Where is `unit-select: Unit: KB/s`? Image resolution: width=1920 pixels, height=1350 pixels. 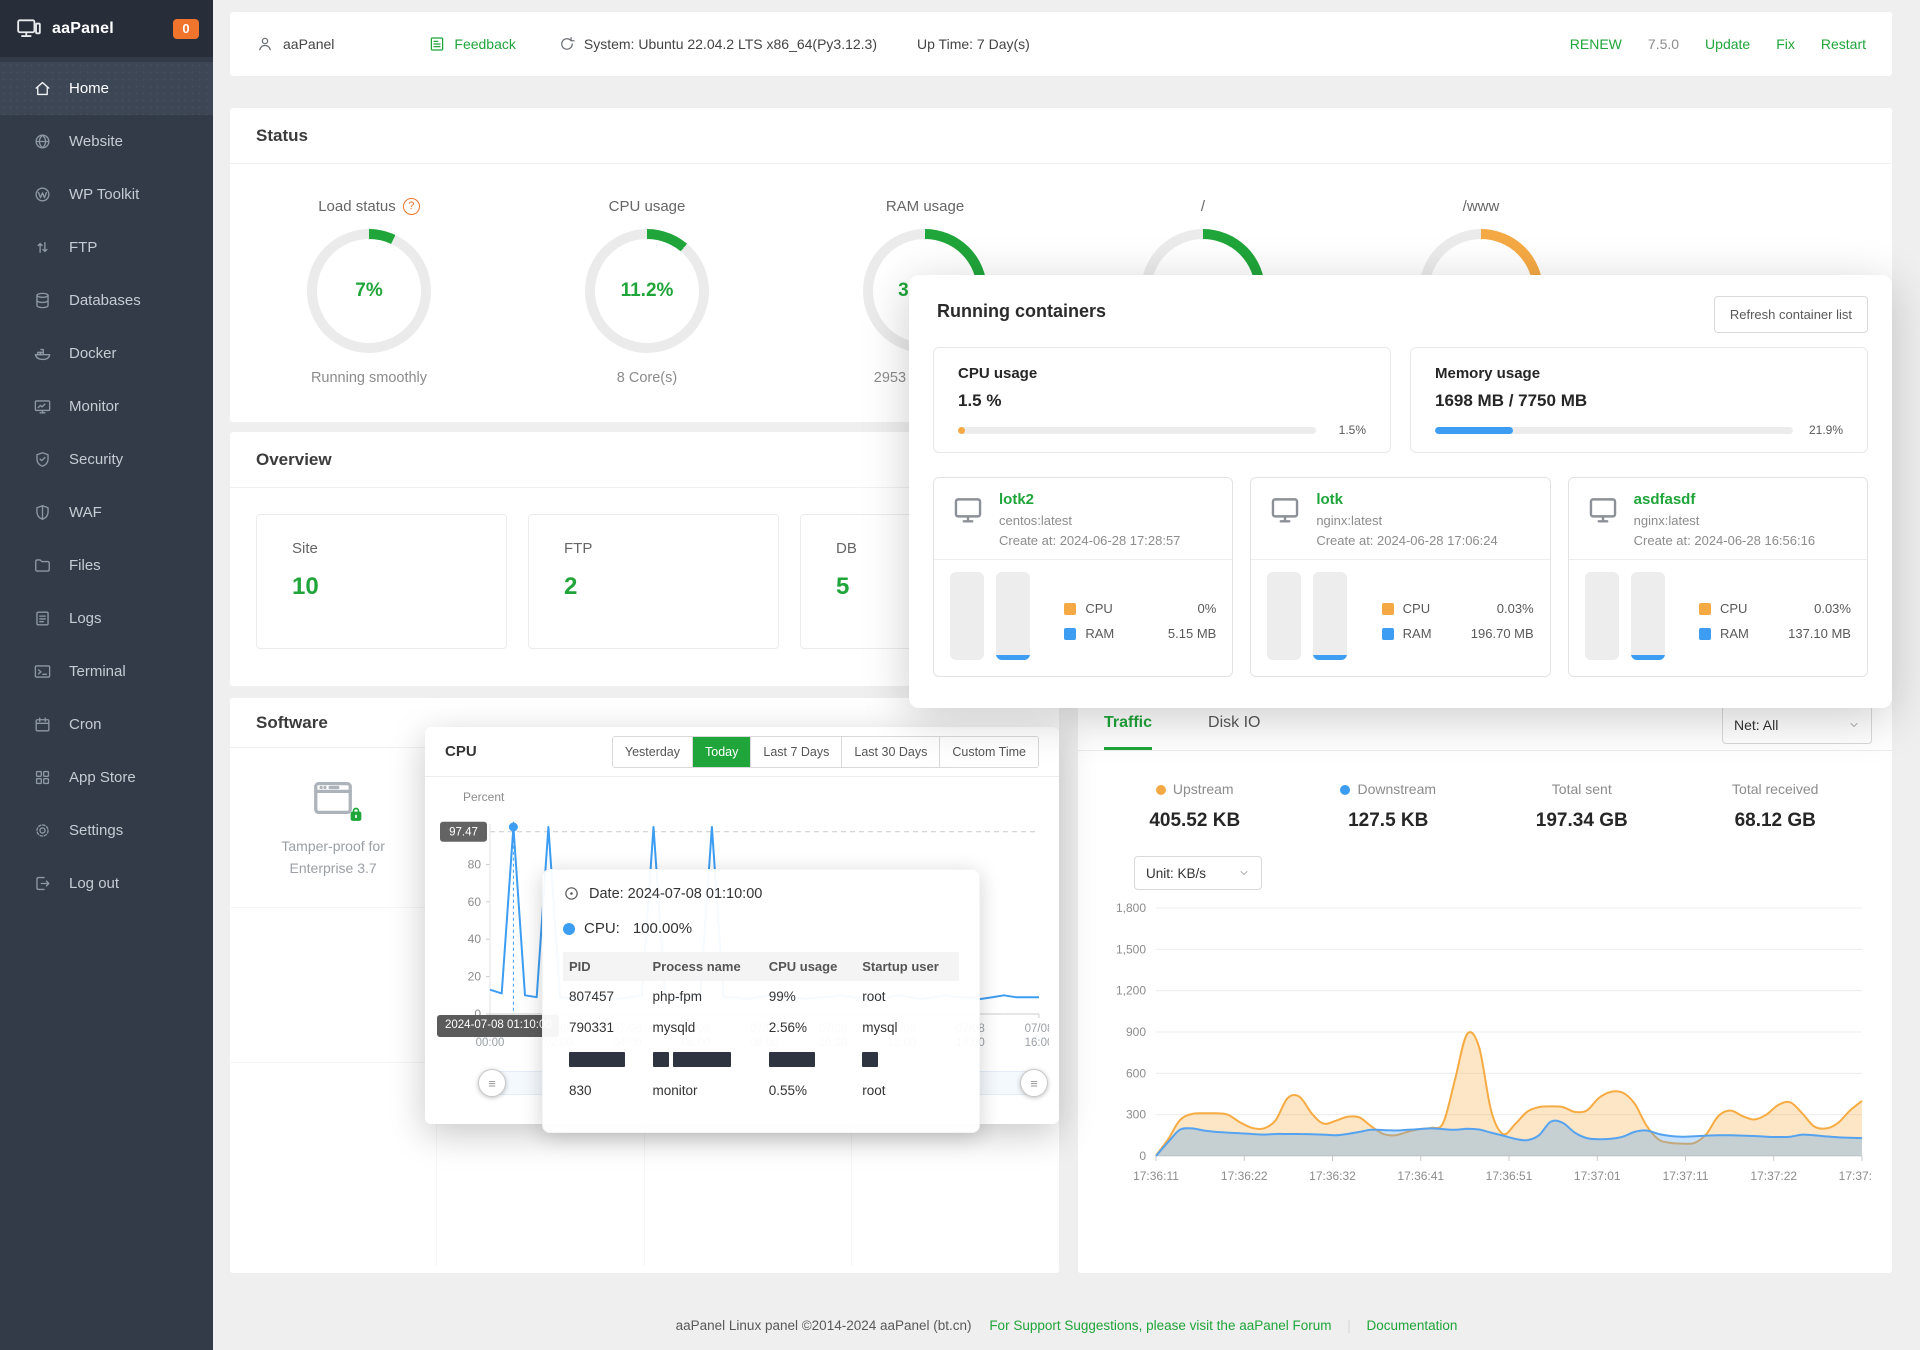 unit-select: Unit: KB/s is located at coordinates (1198, 873).